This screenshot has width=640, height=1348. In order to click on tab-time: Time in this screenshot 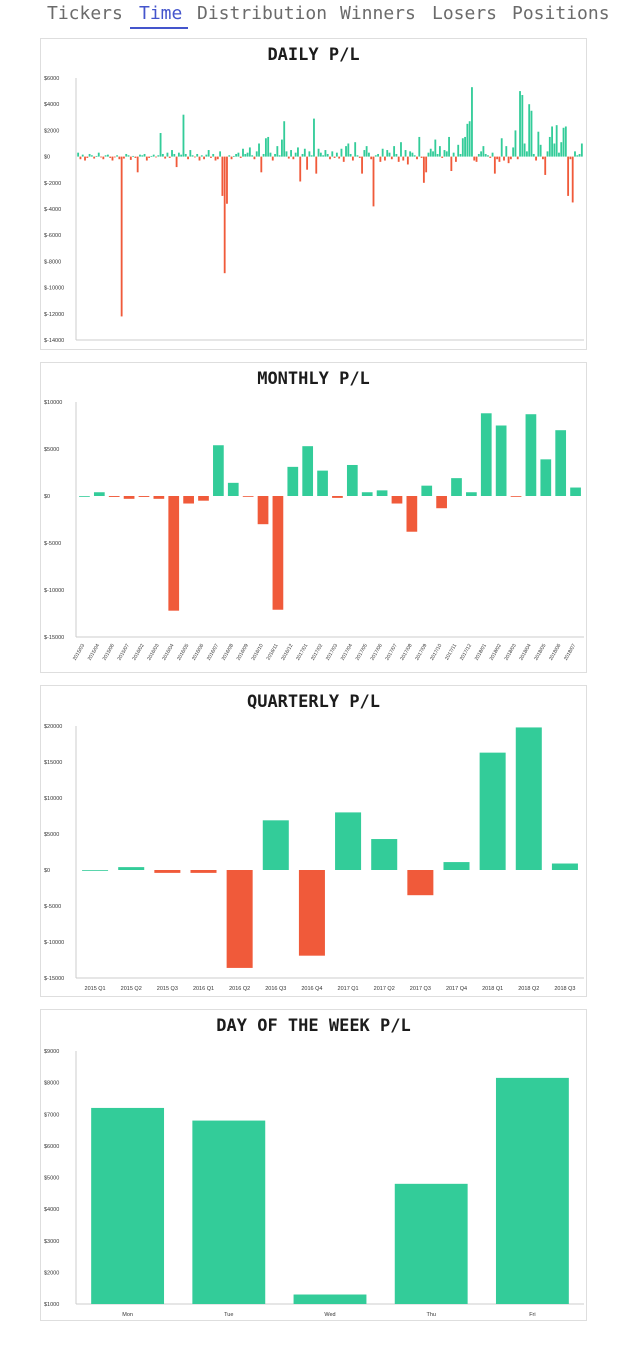, I will do `click(160, 13)`.